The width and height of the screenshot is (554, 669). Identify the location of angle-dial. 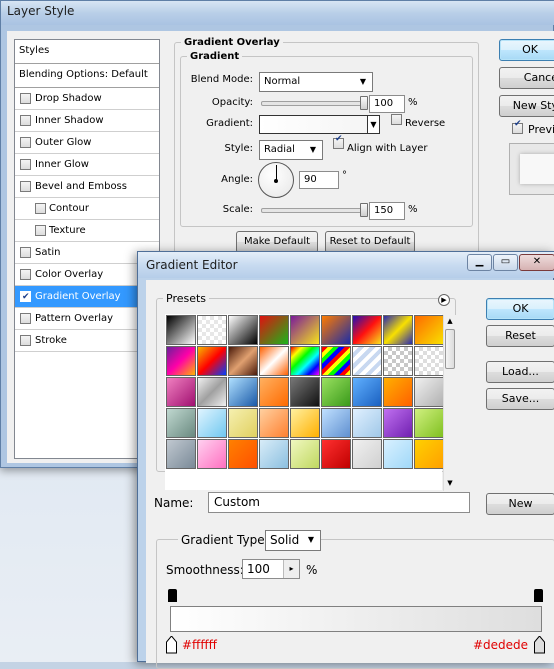
(276, 180).